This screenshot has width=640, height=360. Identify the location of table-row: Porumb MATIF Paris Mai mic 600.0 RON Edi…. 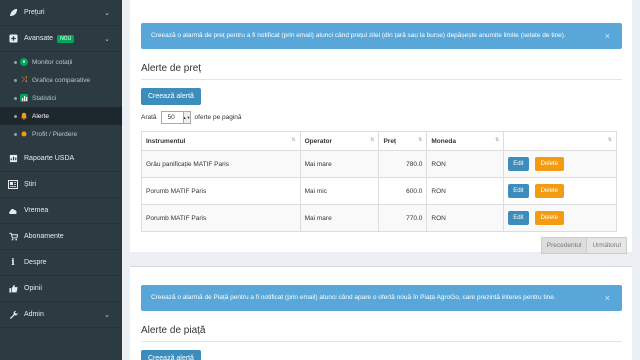
(379, 191).